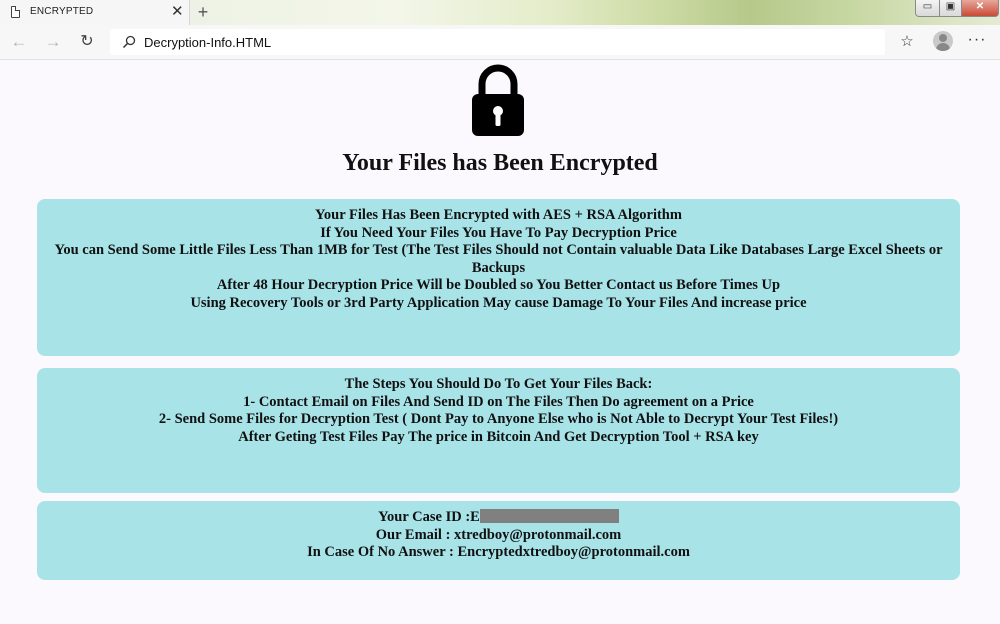 The width and height of the screenshot is (1000, 624). Describe the element at coordinates (429, 517) in the screenshot. I see `case-id-label: Your Case ID :E` at that location.